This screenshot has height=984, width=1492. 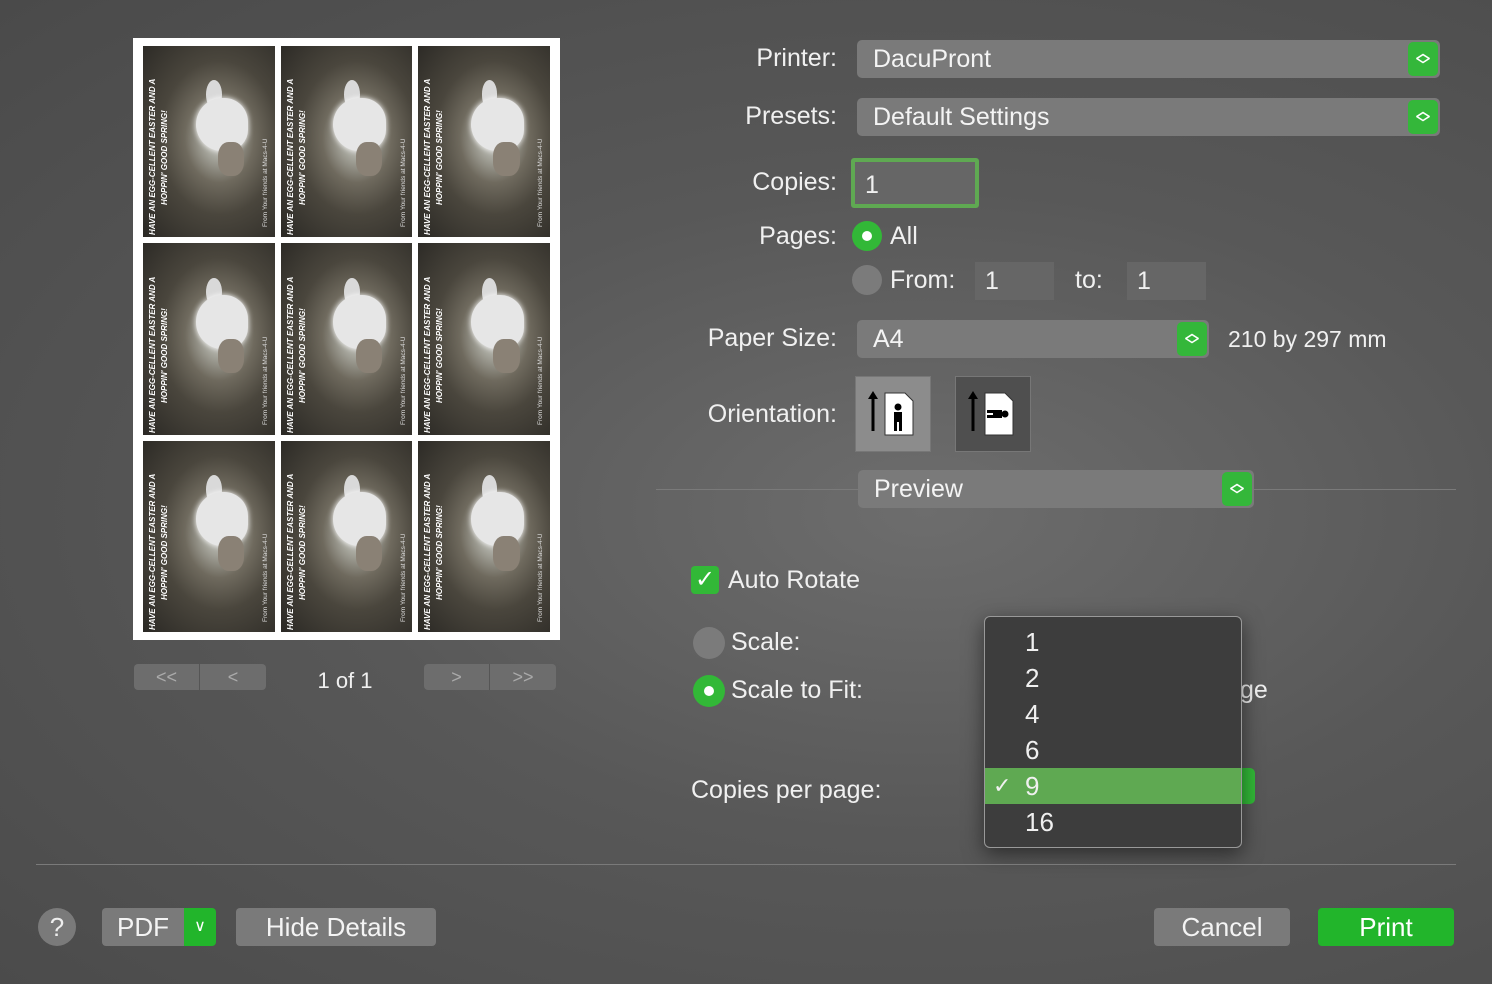 What do you see at coordinates (167, 677) in the screenshot?
I see `first-page-button: <<` at bounding box center [167, 677].